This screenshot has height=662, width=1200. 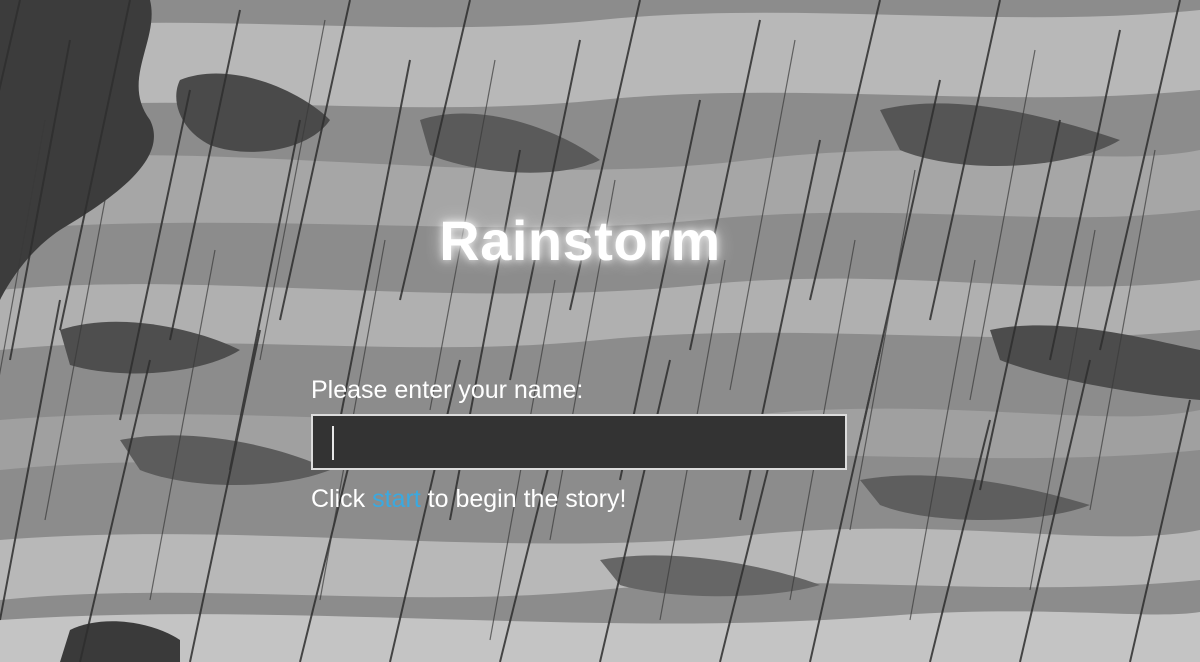 What do you see at coordinates (579, 442) in the screenshot?
I see `player-name-input` at bounding box center [579, 442].